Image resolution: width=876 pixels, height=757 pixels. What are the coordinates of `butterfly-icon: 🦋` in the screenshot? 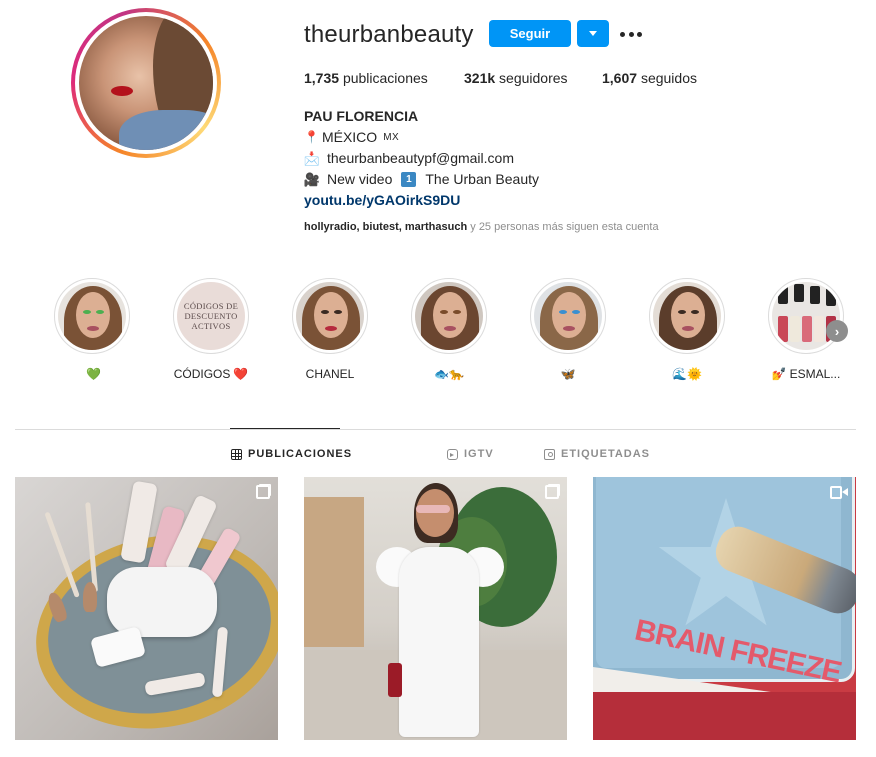 It's located at (568, 374).